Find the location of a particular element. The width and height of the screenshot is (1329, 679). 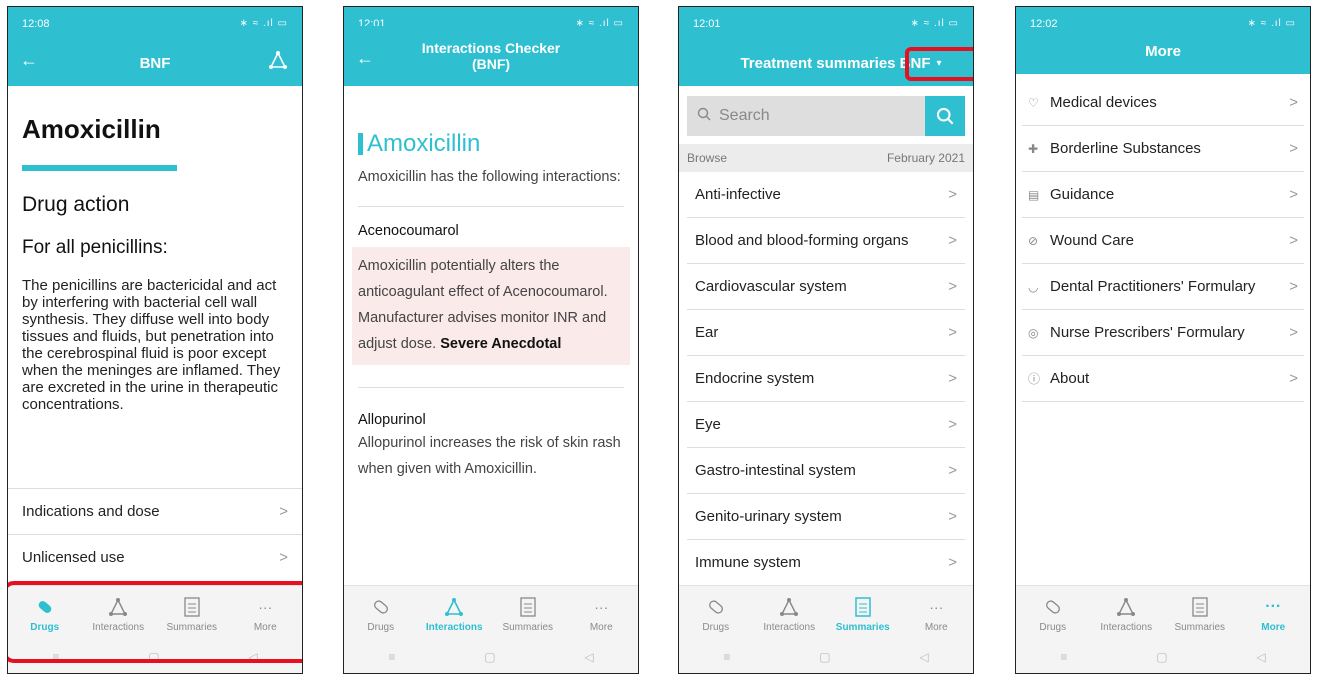

status-time: 12:01 is located at coordinates (707, 23).